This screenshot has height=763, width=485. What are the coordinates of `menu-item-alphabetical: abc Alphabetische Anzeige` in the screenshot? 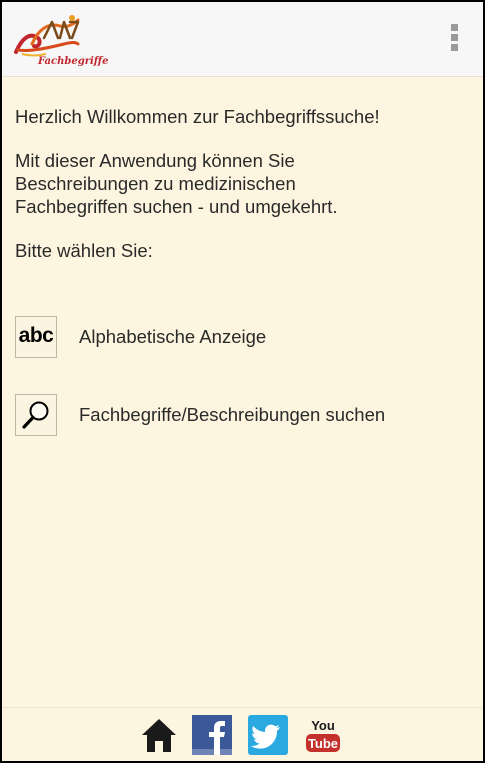 It's located at (140, 337).